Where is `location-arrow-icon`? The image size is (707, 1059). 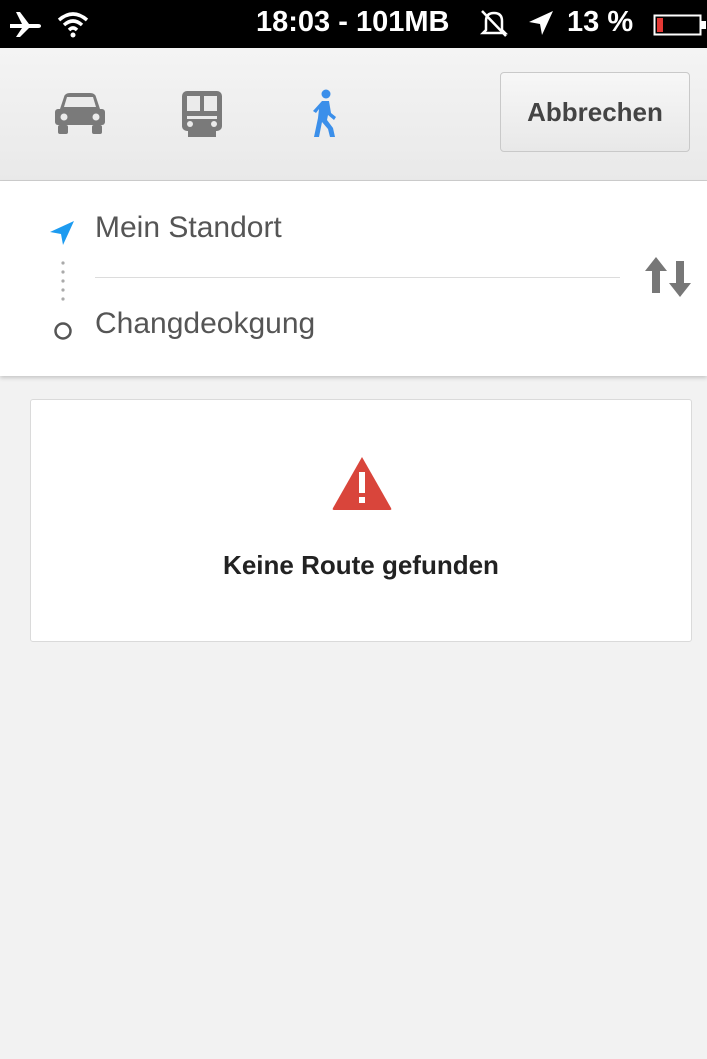
location-arrow-icon is located at coordinates (541, 23).